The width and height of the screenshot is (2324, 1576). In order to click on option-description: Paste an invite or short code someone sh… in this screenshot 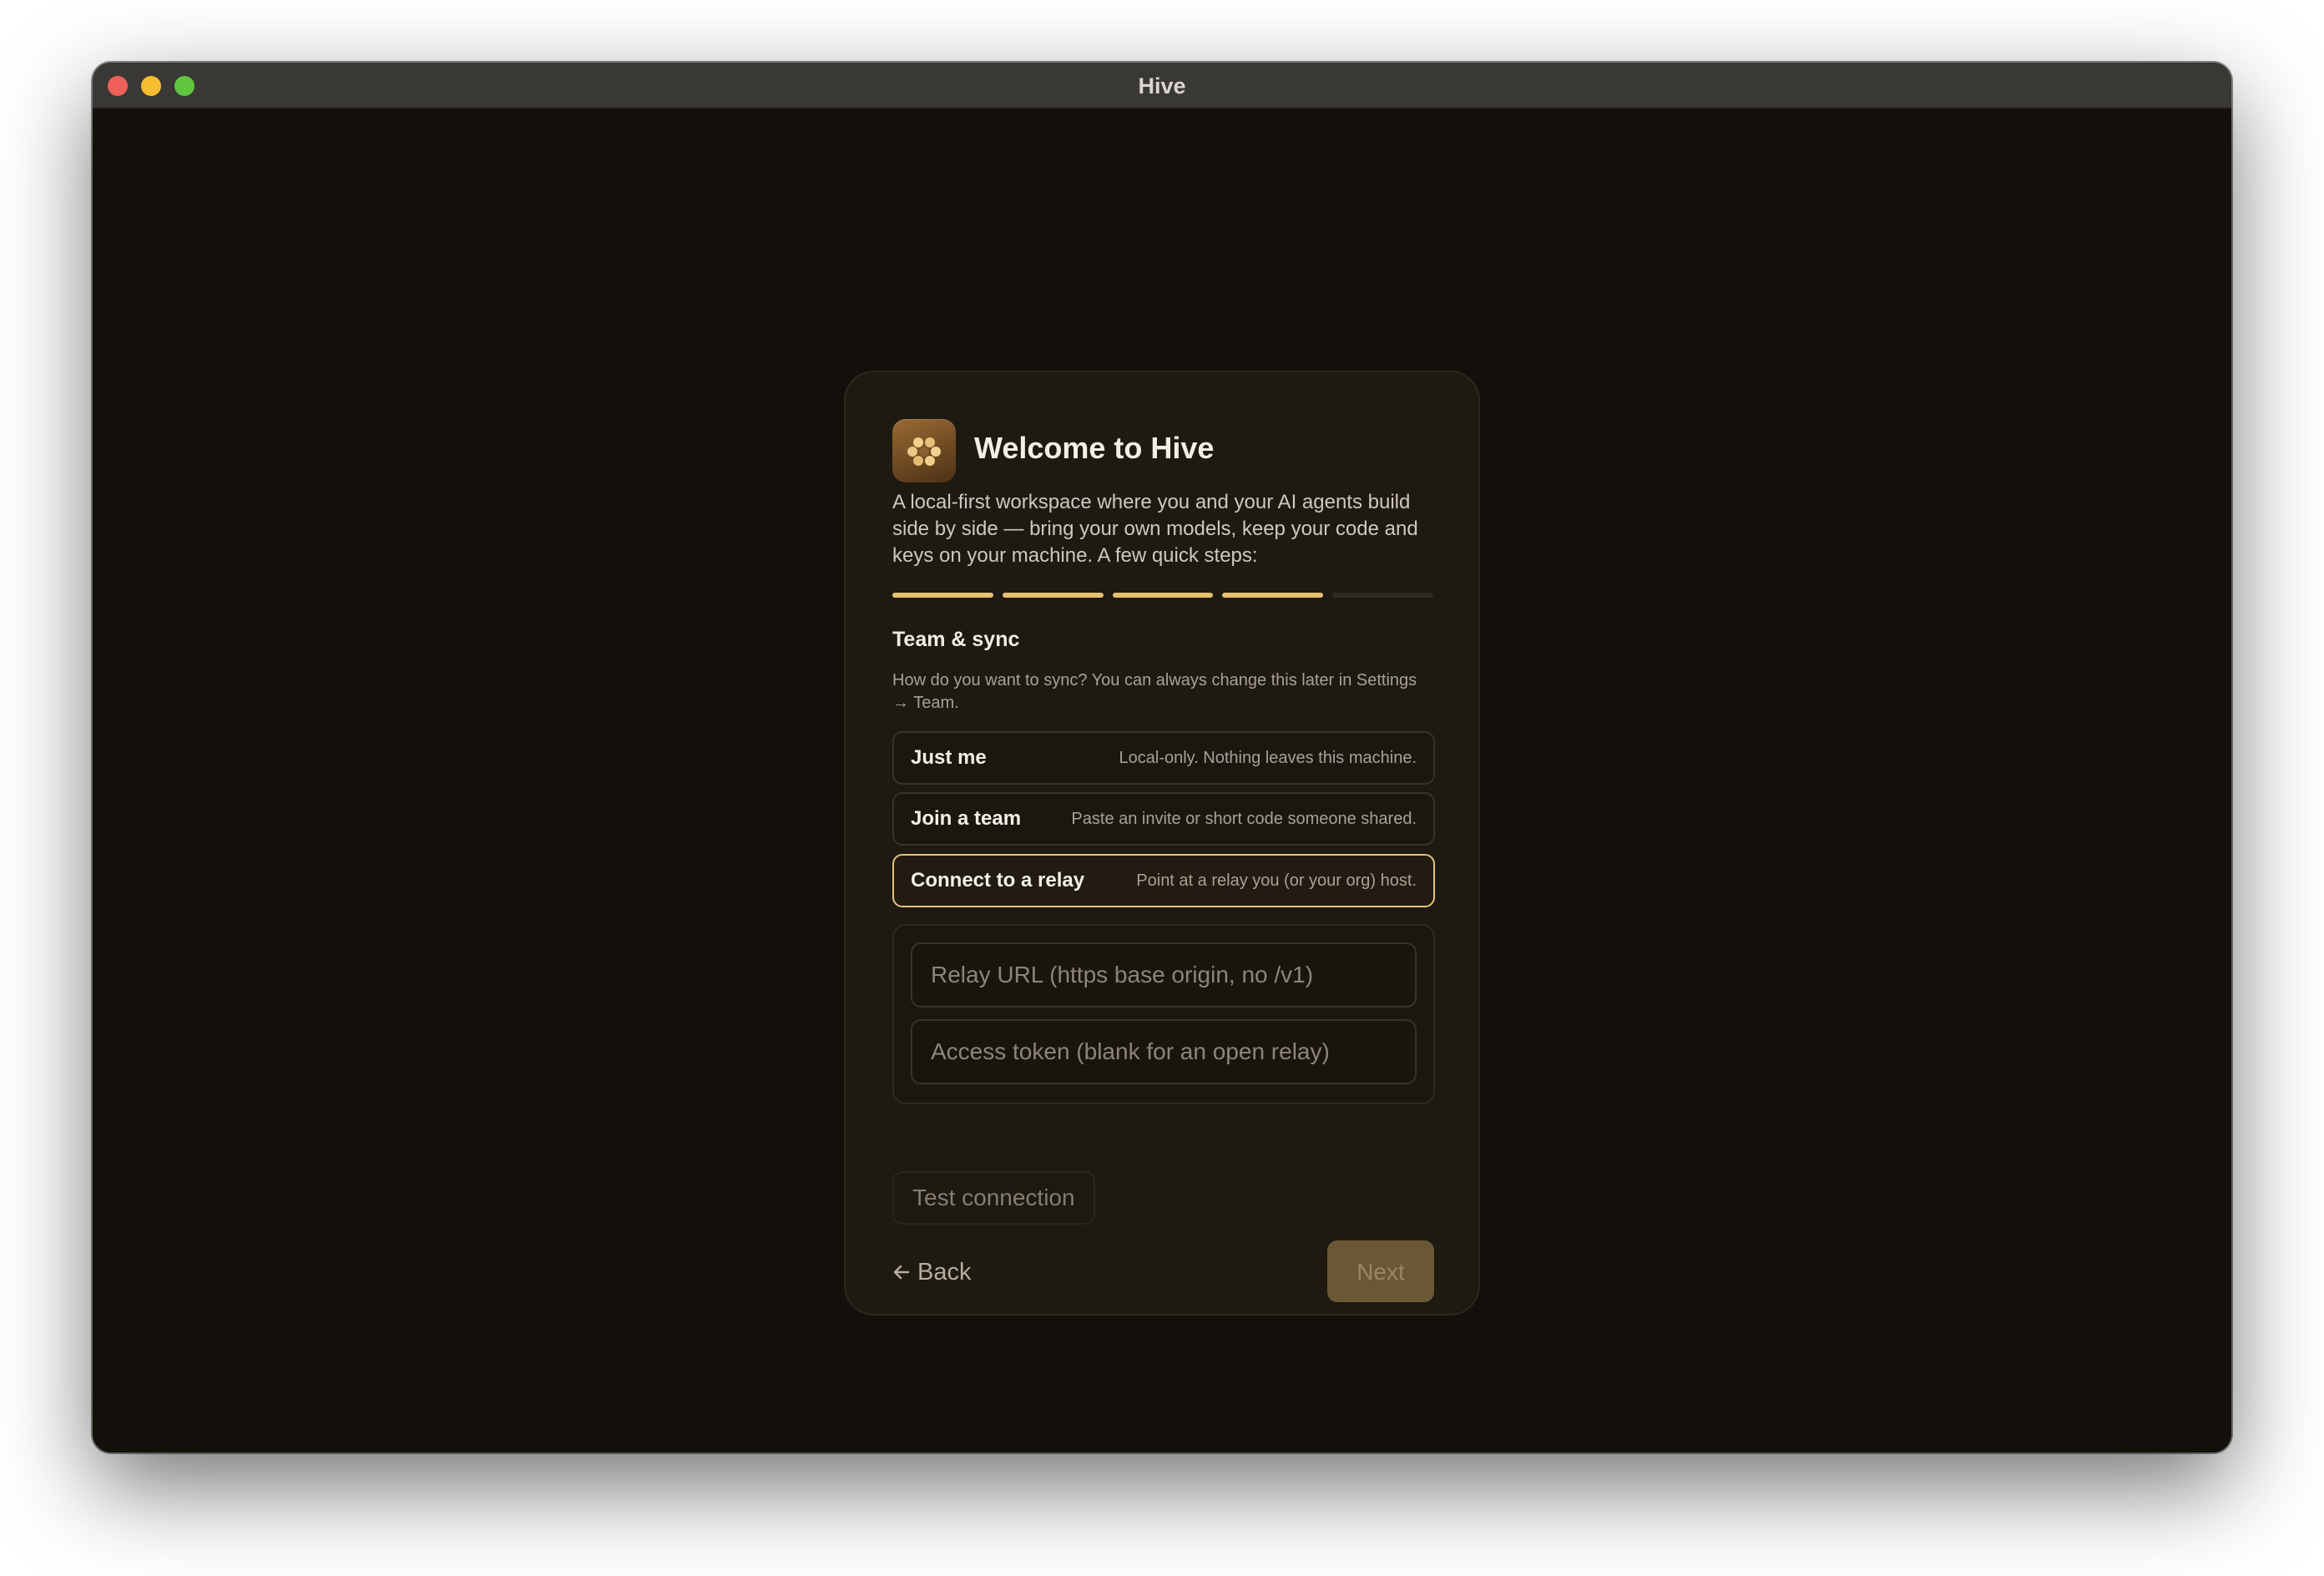, I will do `click(1244, 819)`.